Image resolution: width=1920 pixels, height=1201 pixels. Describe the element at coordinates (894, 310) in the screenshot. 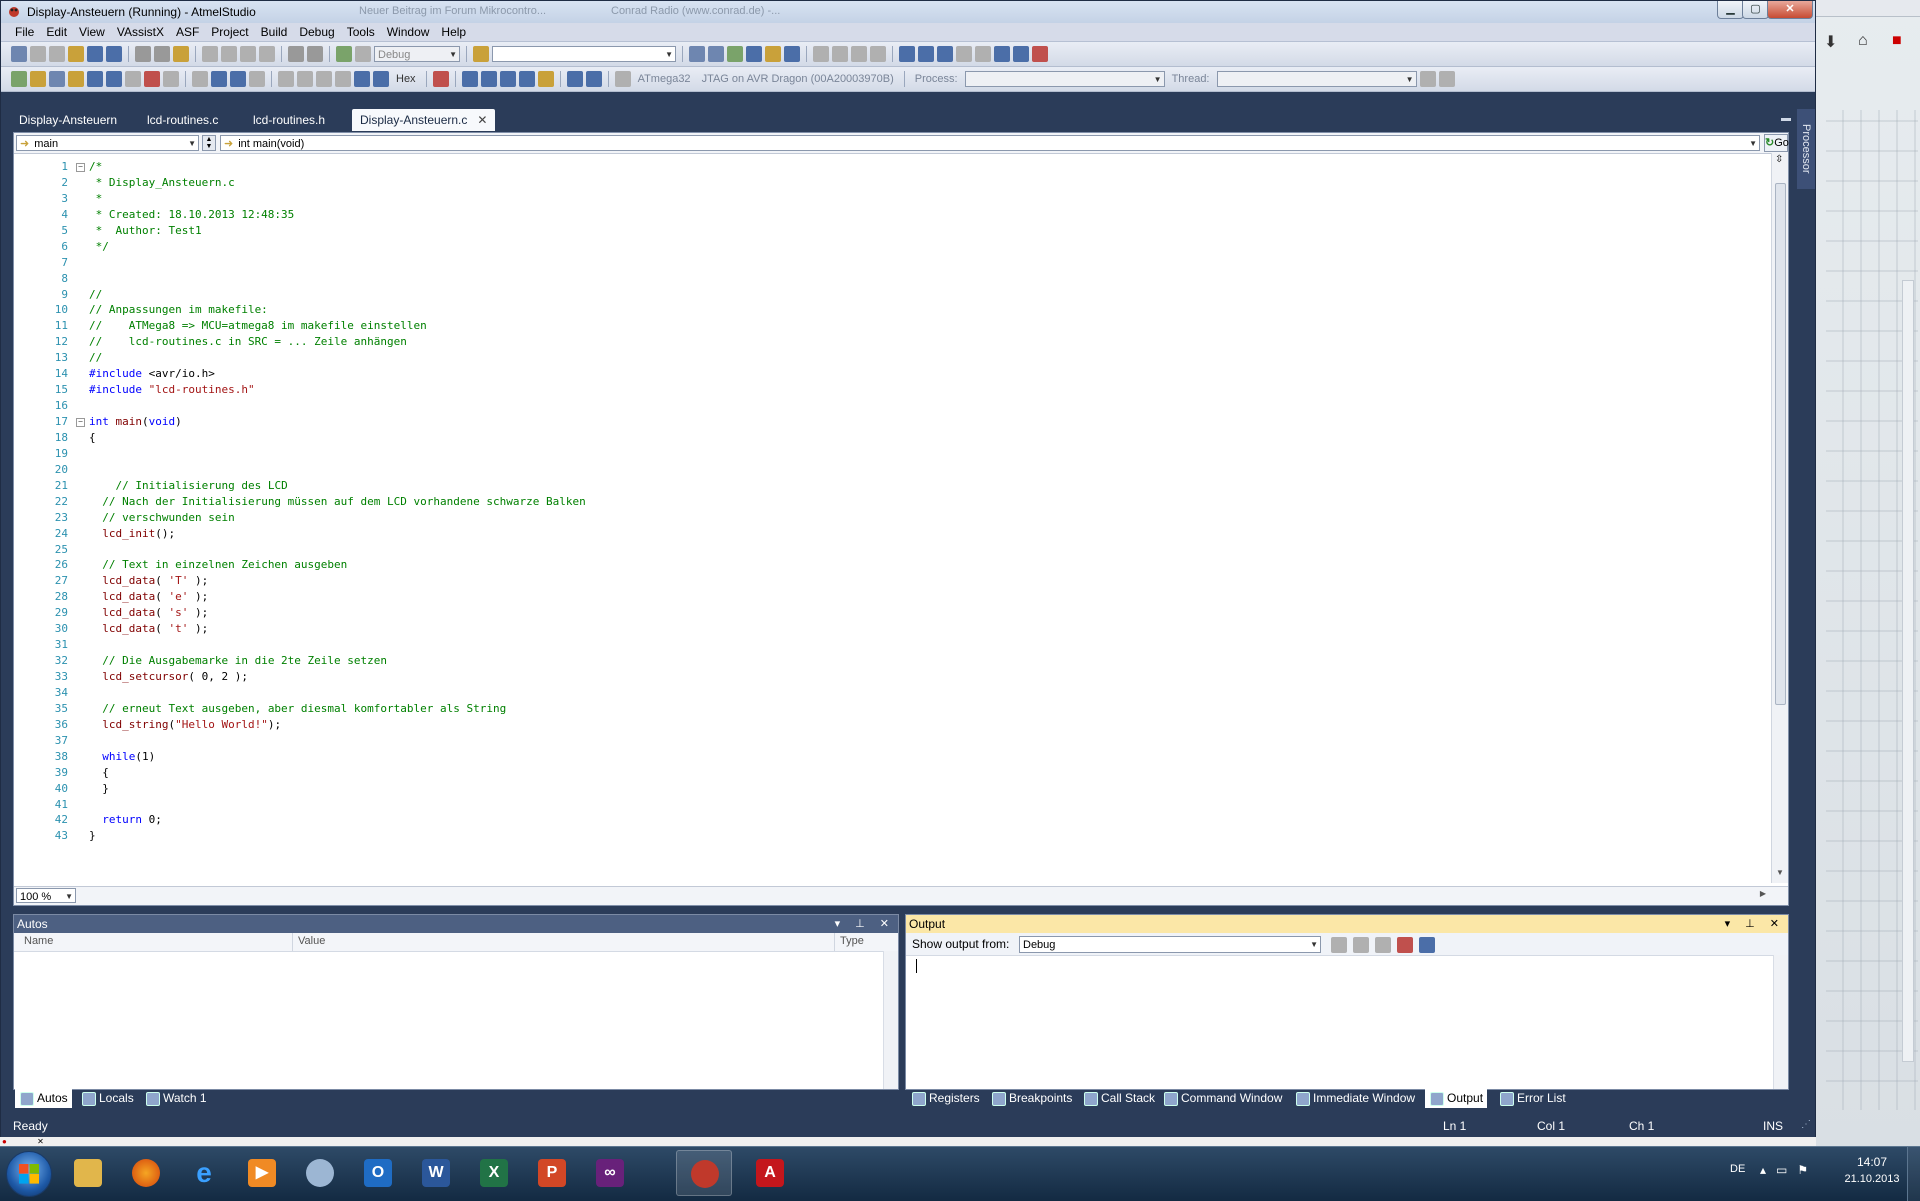

I see `code-line: 10 // Anpassungen im makefile:` at that location.